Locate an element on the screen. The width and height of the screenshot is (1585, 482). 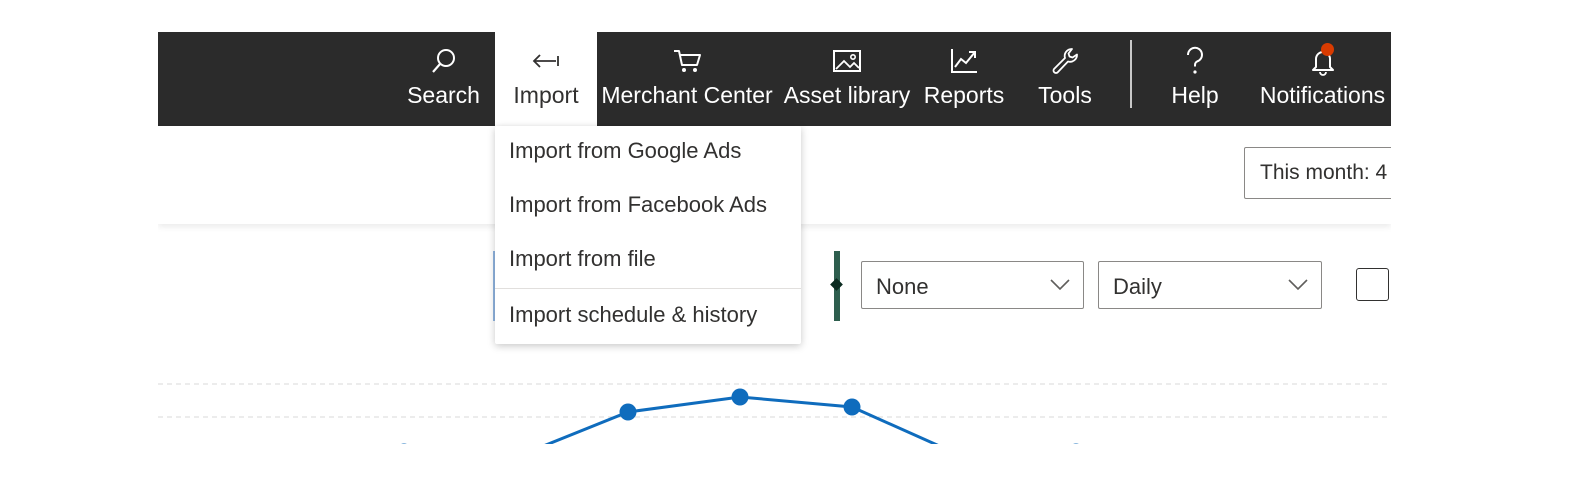
nav-help-label: Help is located at coordinates (1195, 95).